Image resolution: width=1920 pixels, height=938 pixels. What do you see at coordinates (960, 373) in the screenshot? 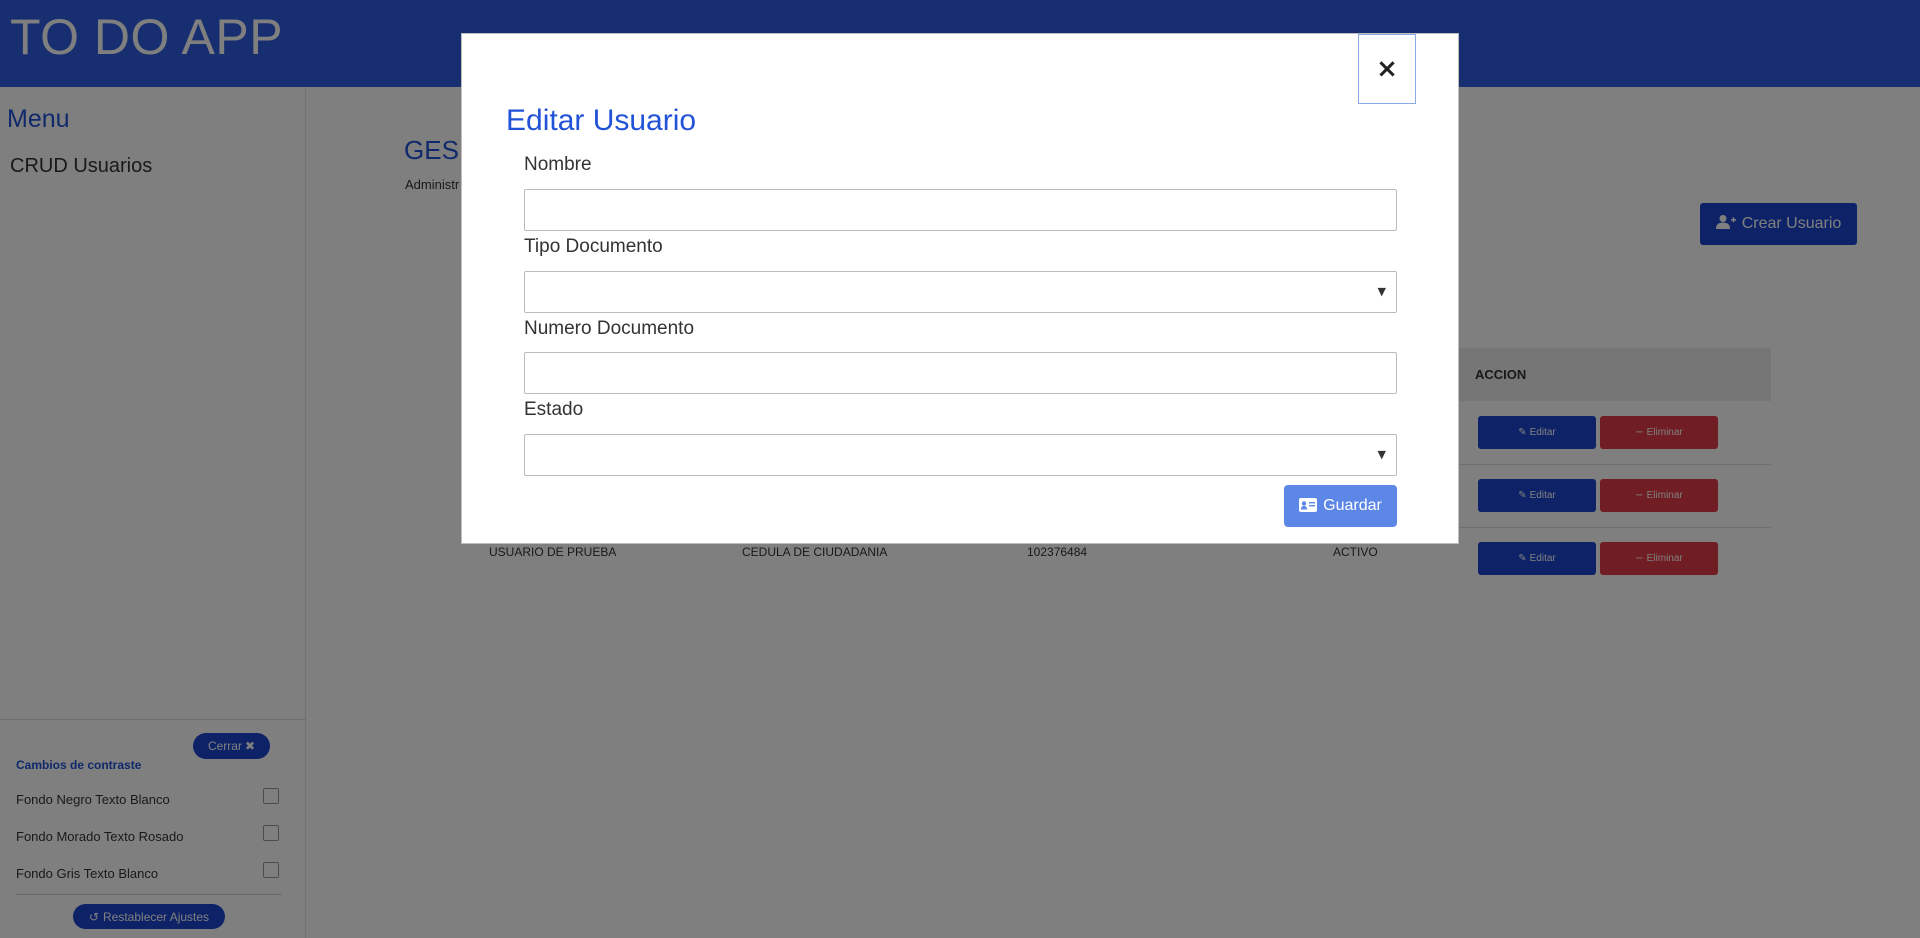
I see `numero-documento-input` at bounding box center [960, 373].